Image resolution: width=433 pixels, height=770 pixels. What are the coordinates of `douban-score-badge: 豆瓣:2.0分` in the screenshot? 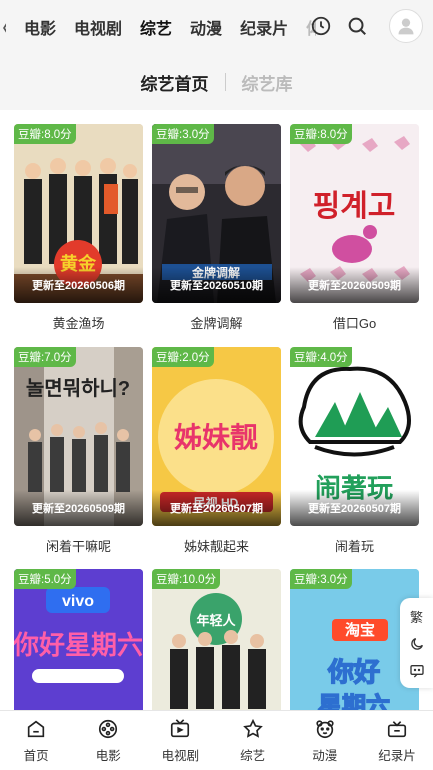 It's located at (183, 357).